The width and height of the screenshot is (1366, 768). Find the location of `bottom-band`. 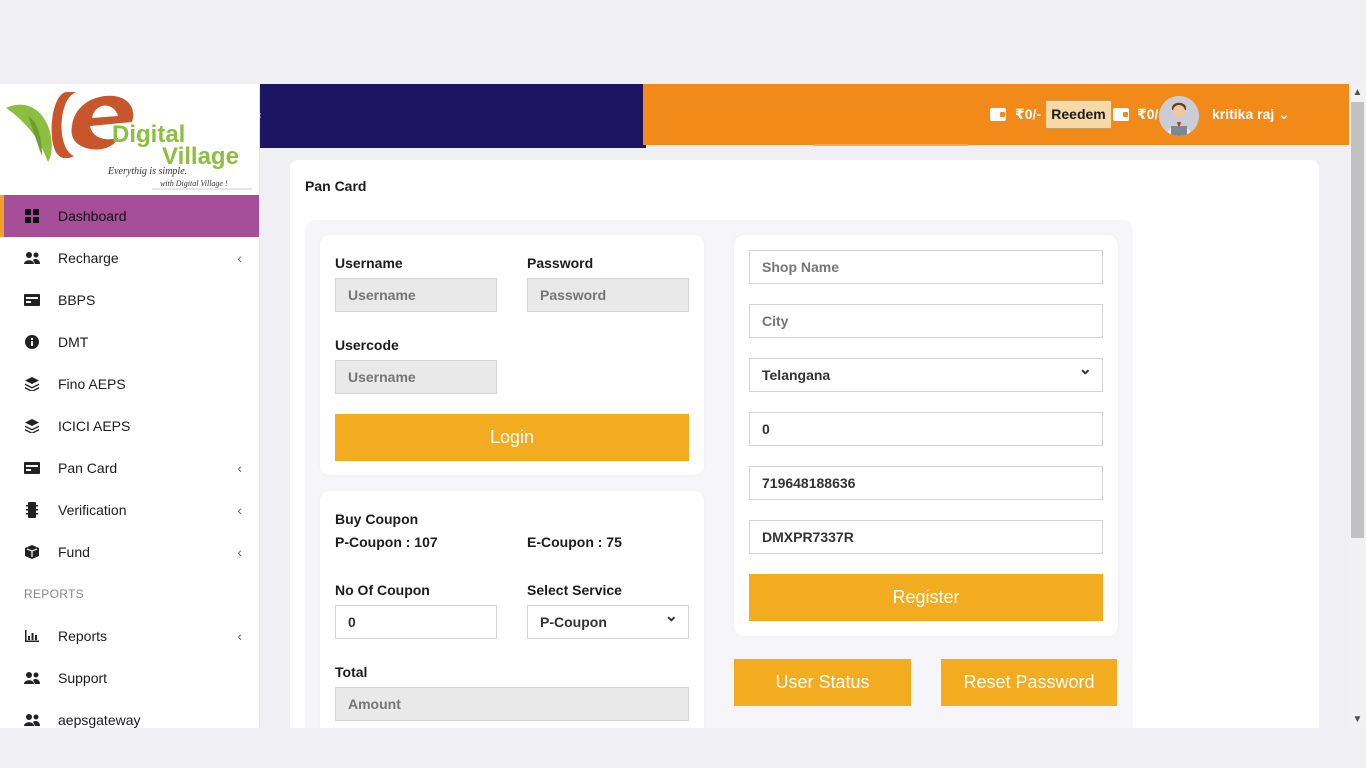

bottom-band is located at coordinates (683, 748).